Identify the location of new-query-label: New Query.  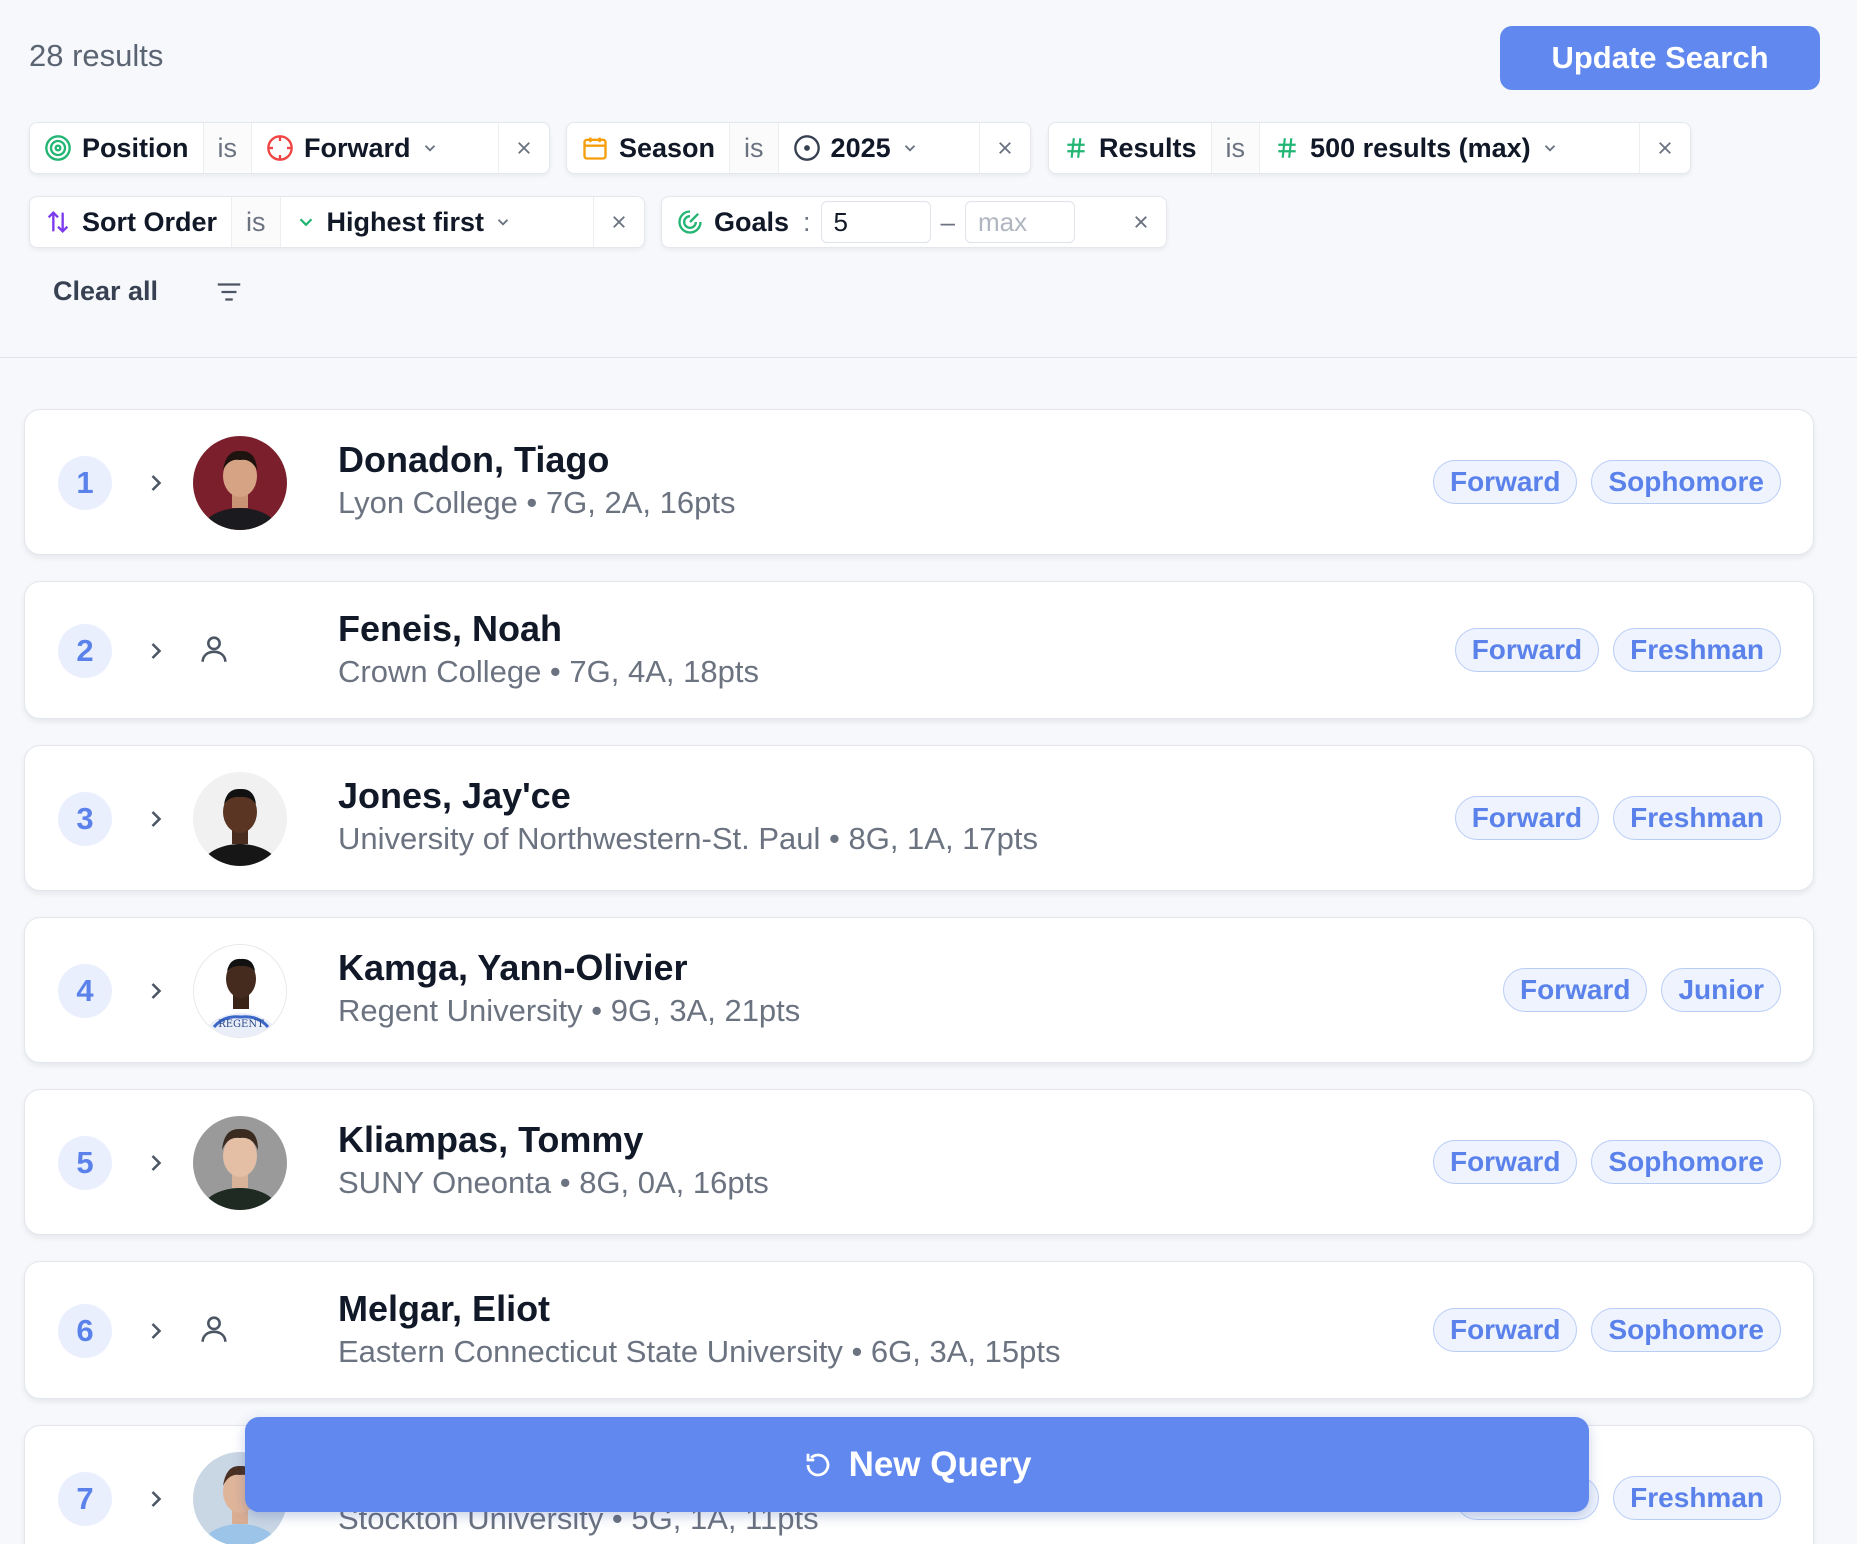
(940, 1464).